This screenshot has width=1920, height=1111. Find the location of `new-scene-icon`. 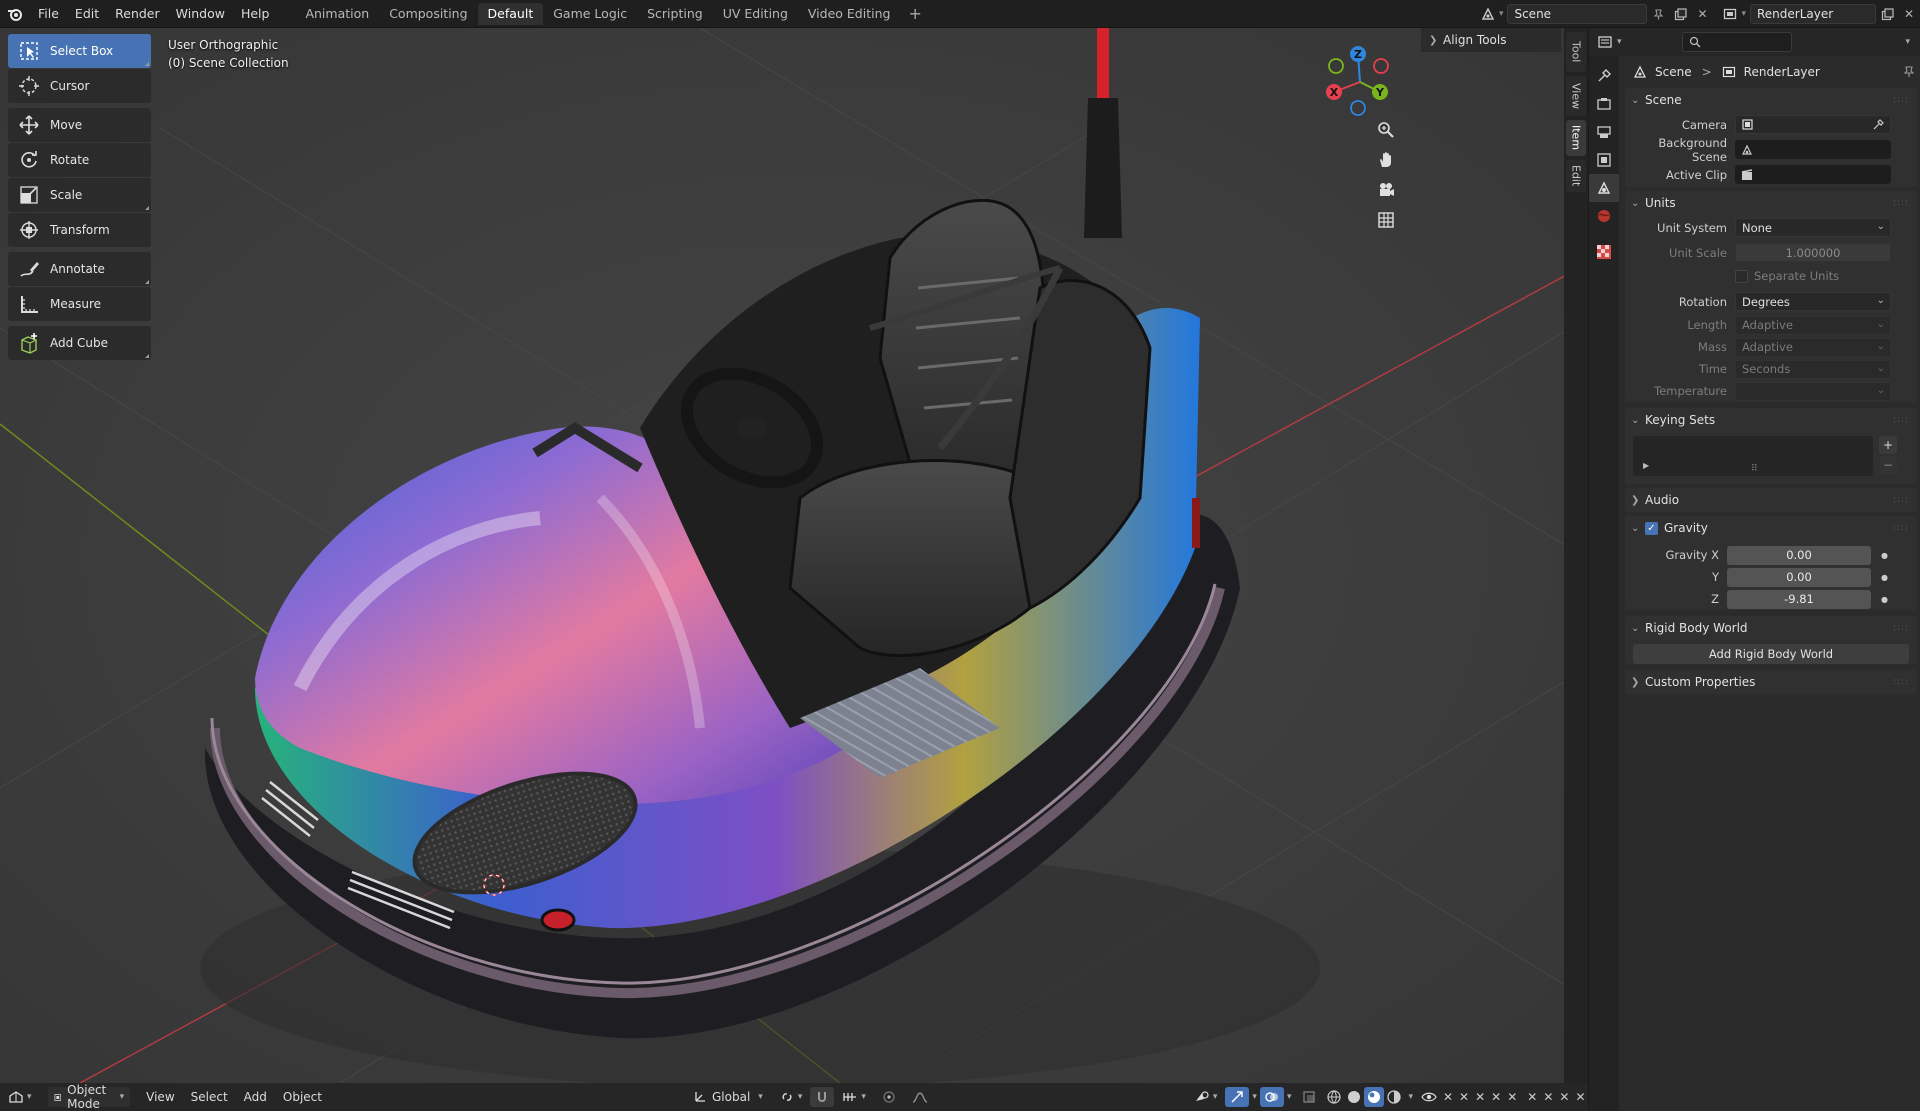

new-scene-icon is located at coordinates (1680, 14).